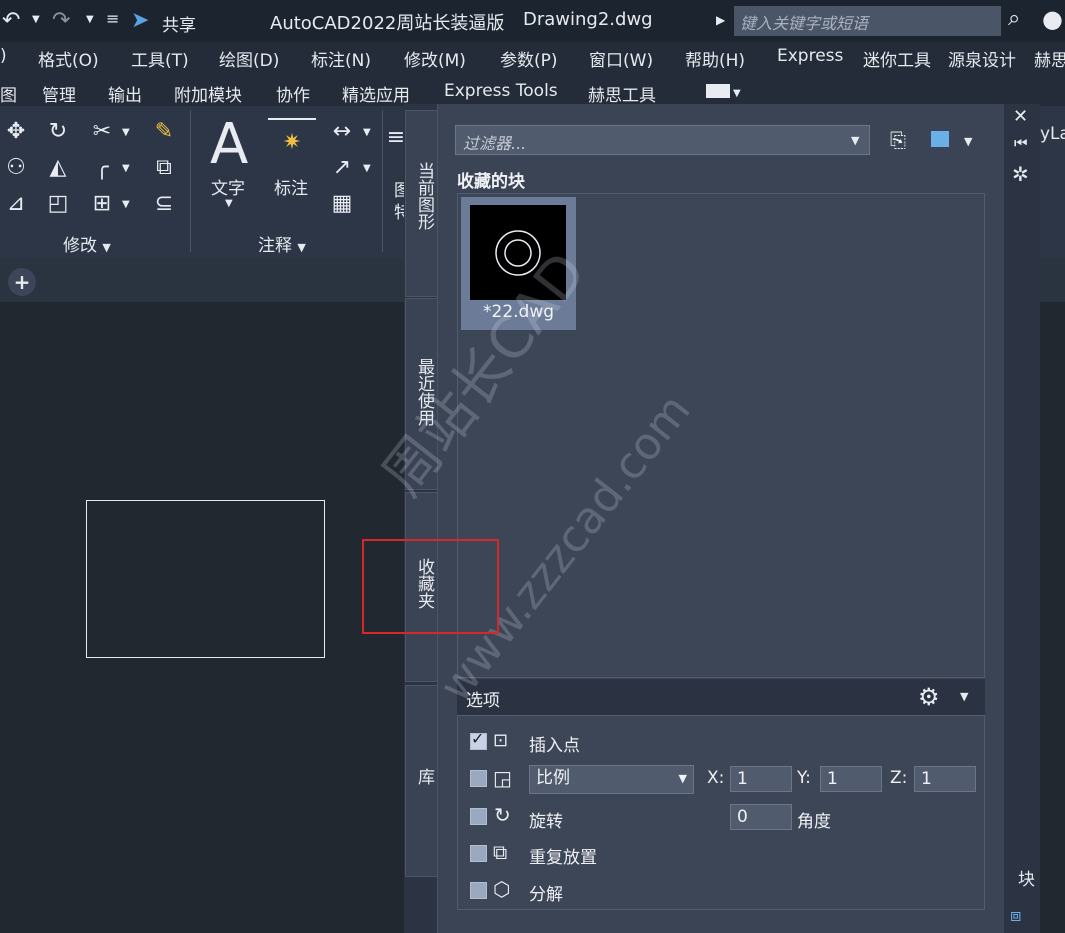 The image size is (1065, 933). What do you see at coordinates (341, 58) in the screenshot?
I see `menu-dimension: 标注(N)` at bounding box center [341, 58].